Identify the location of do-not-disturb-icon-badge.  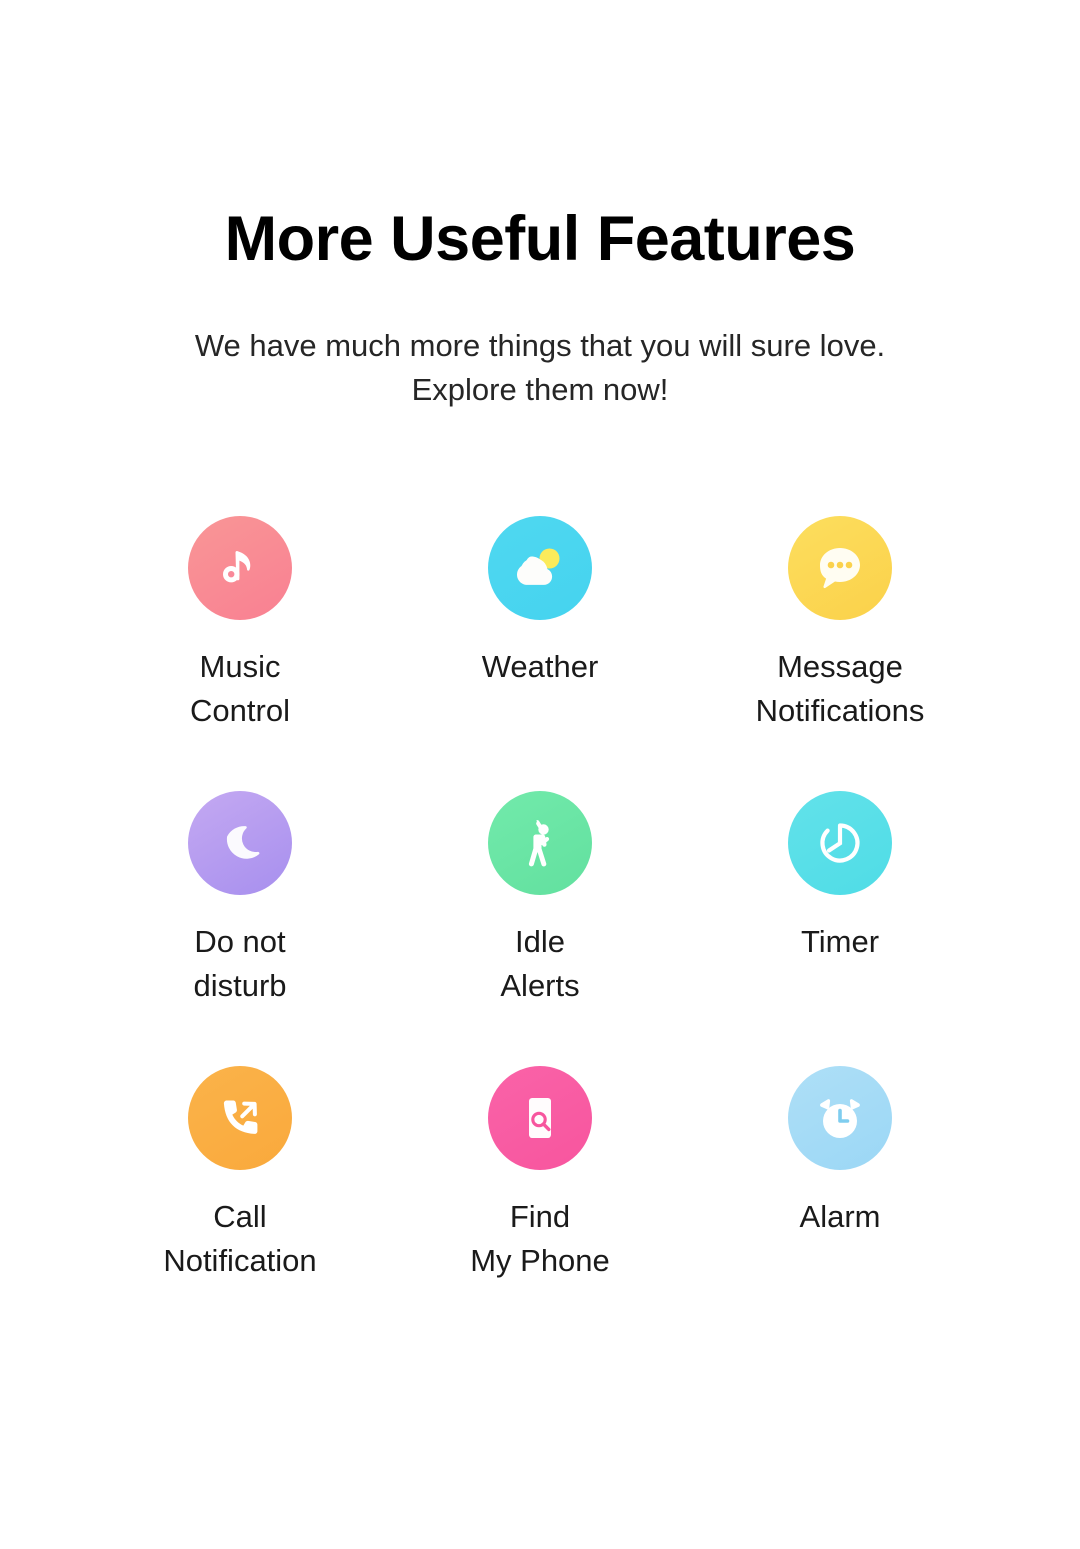
(240, 843).